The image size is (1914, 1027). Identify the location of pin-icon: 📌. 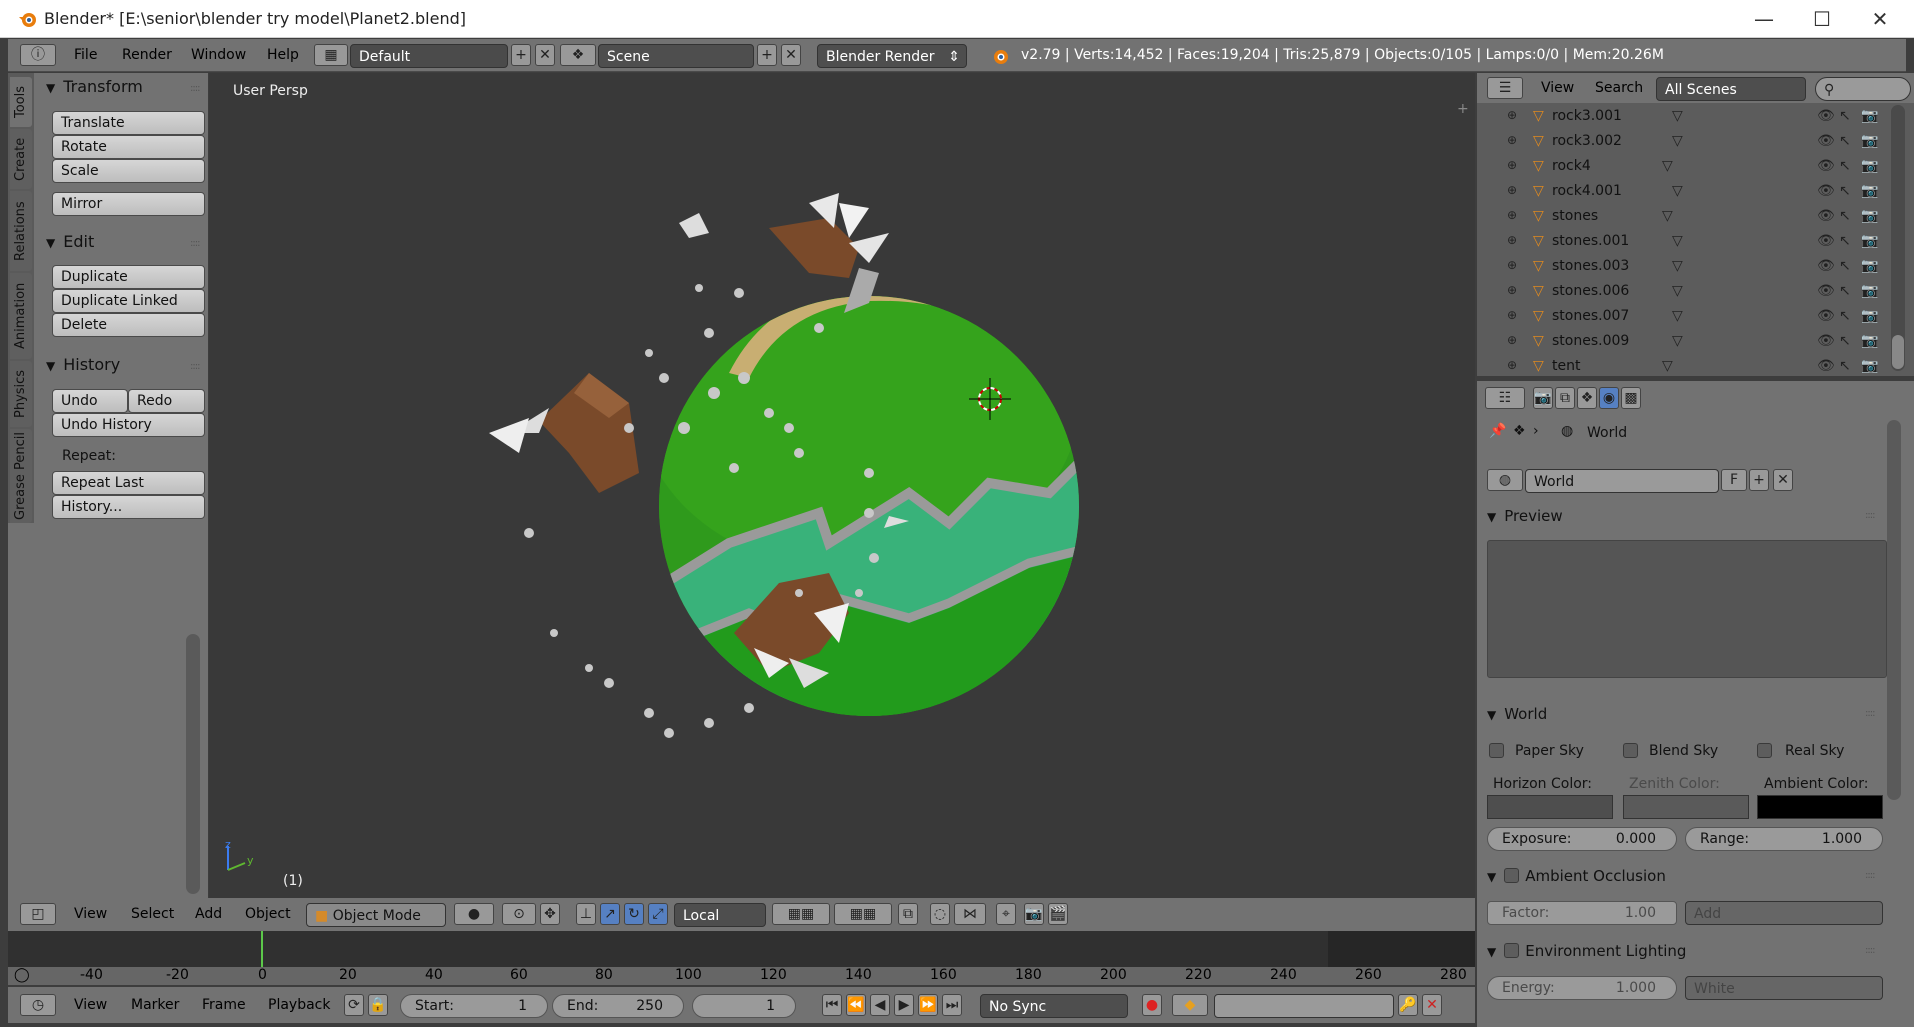
(1497, 431).